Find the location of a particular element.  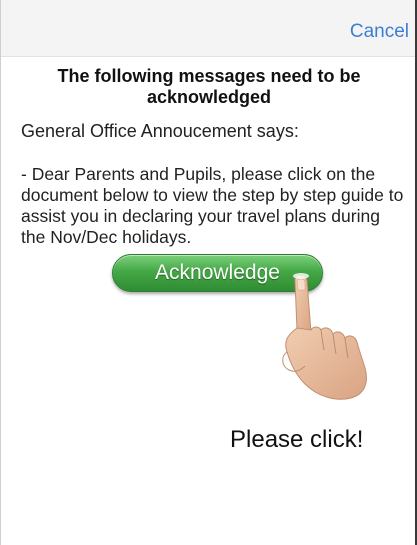

navigation-bar: Cancel is located at coordinates (208, 28).